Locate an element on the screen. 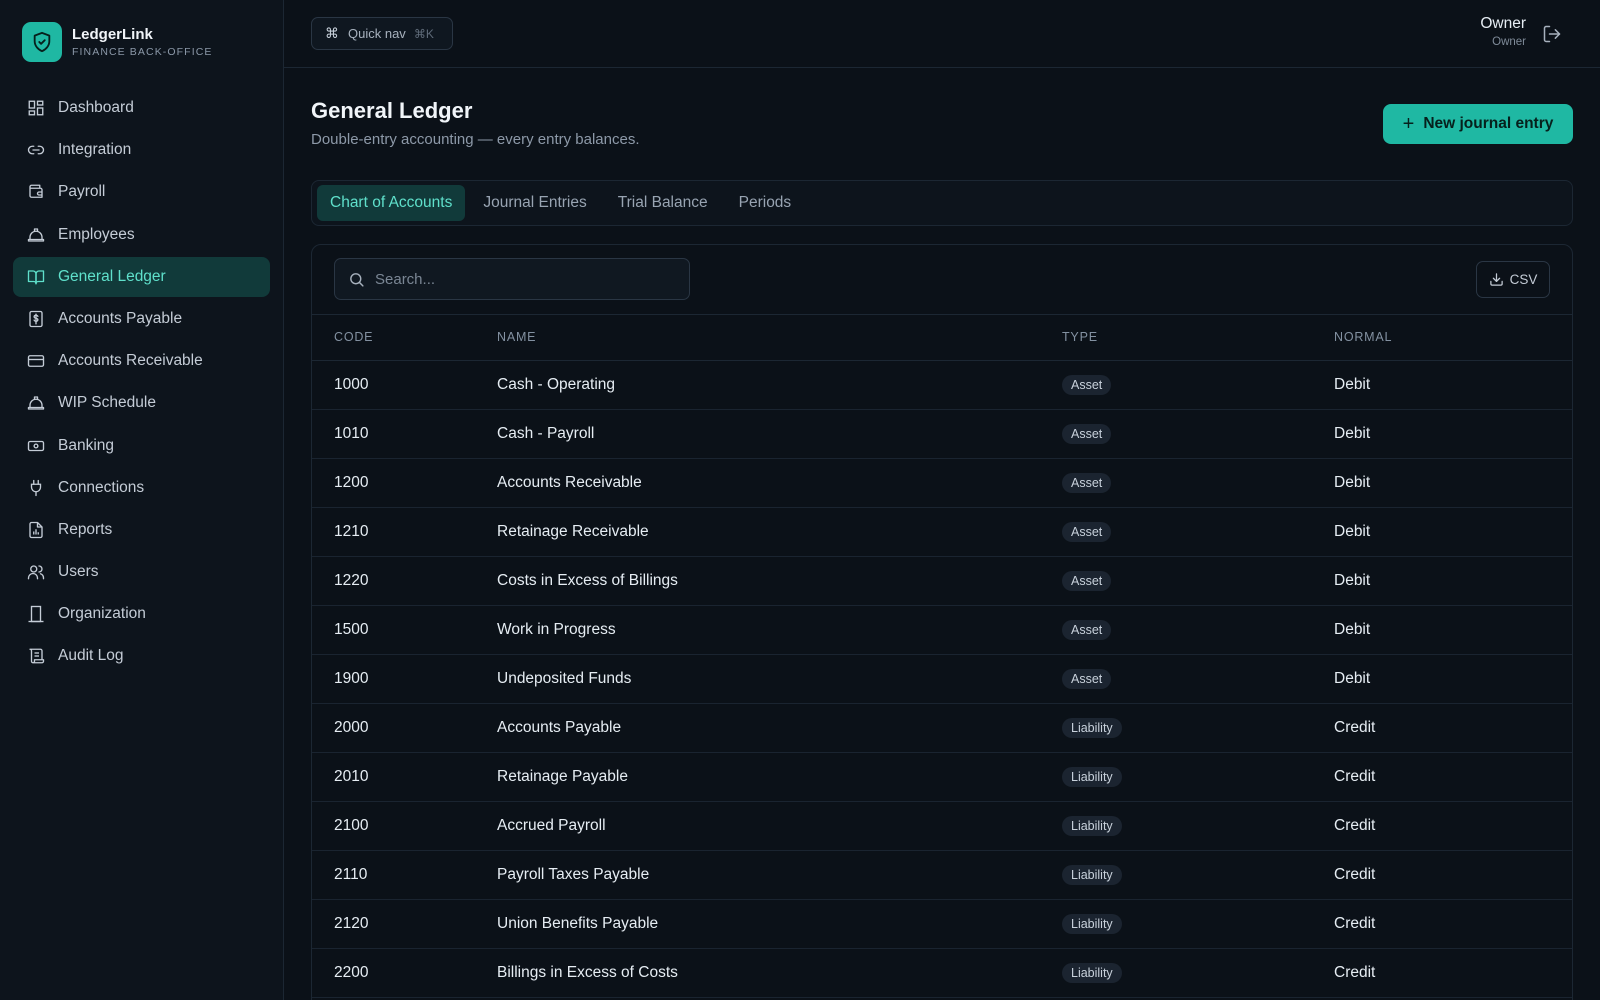 The image size is (1600, 1000). account-code: 2200 is located at coordinates (404, 973).